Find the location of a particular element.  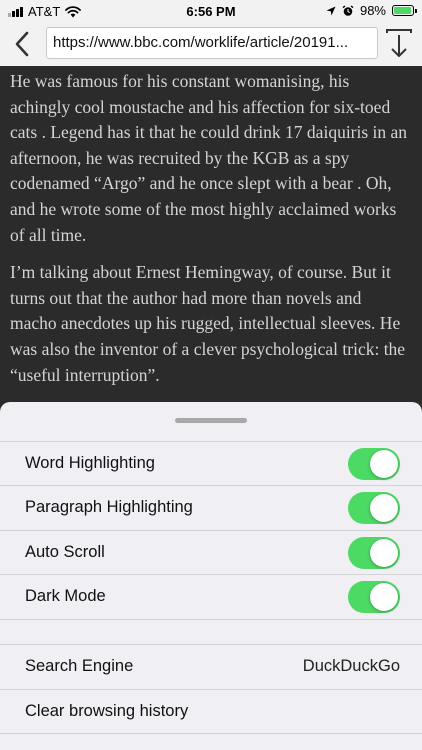

setting-label: Paragraph Highlighting is located at coordinates (109, 507).